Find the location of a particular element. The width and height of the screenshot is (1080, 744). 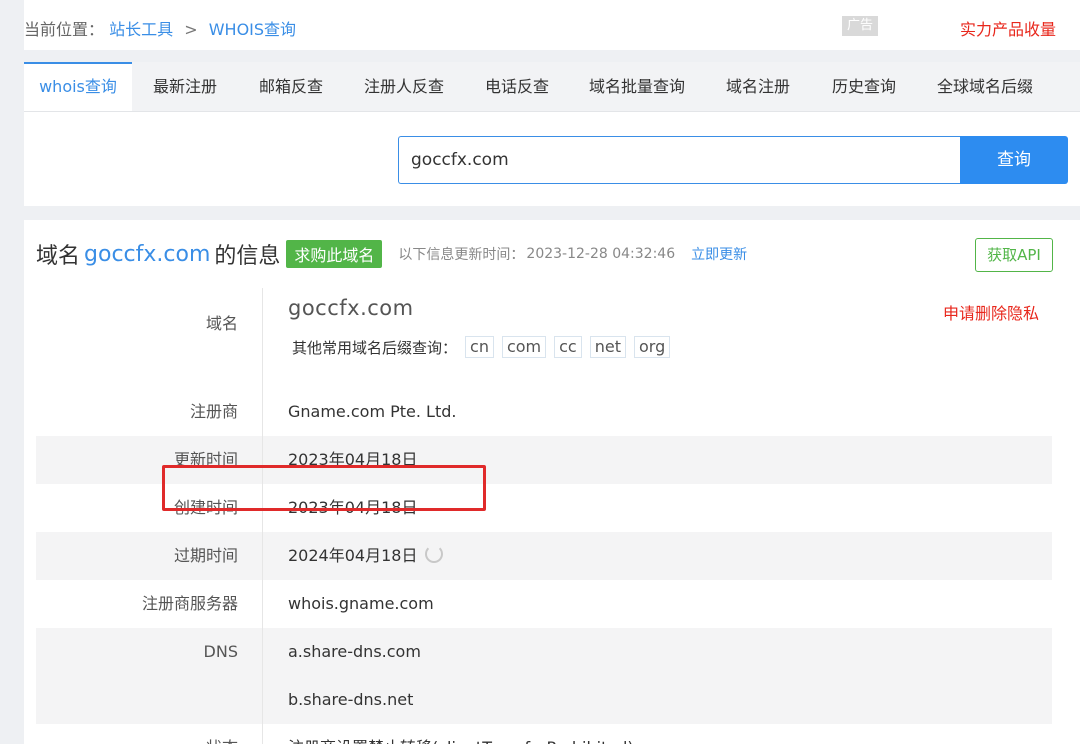

refresh-spinner-icon is located at coordinates (434, 554).